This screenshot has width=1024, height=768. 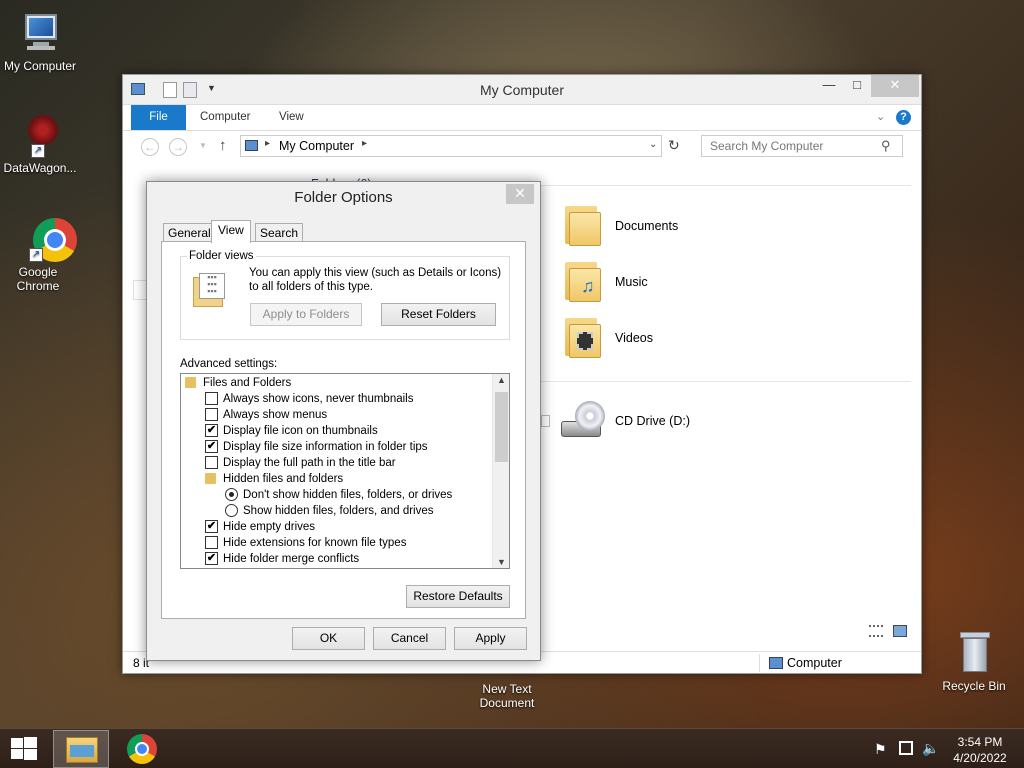 What do you see at coordinates (646, 226) in the screenshot?
I see `folder-documents: Documents` at bounding box center [646, 226].